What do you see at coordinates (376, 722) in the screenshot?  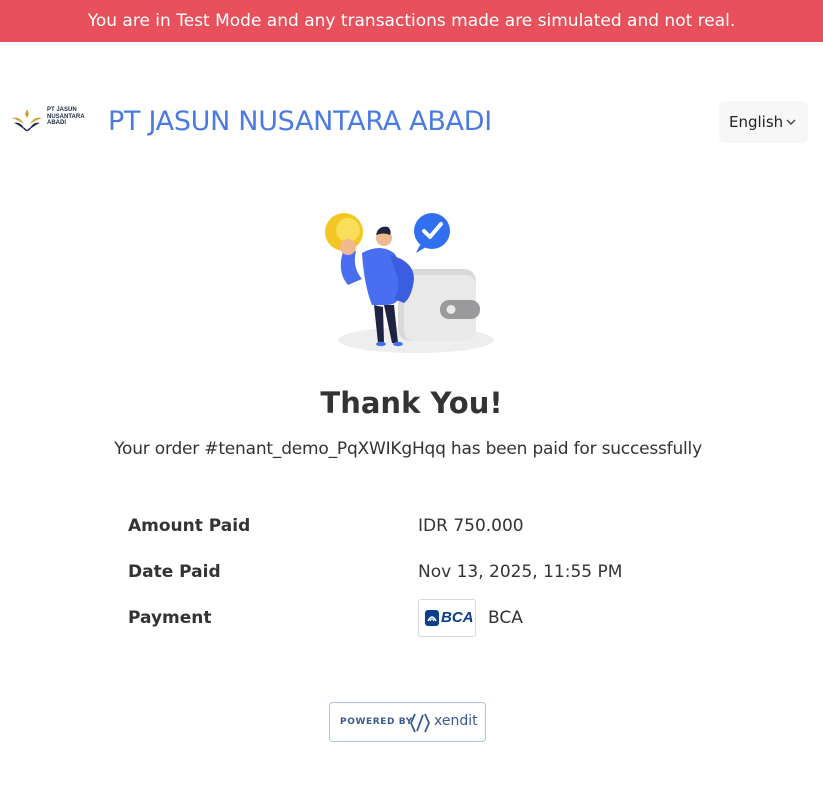 I see `powered-by-label: POWERED BY` at bounding box center [376, 722].